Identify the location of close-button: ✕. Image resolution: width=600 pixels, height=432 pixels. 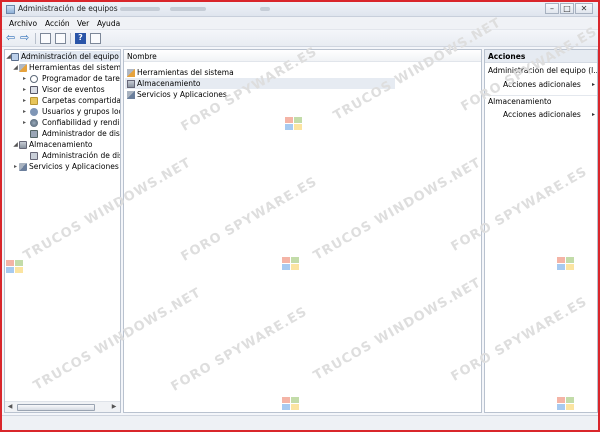
(584, 8).